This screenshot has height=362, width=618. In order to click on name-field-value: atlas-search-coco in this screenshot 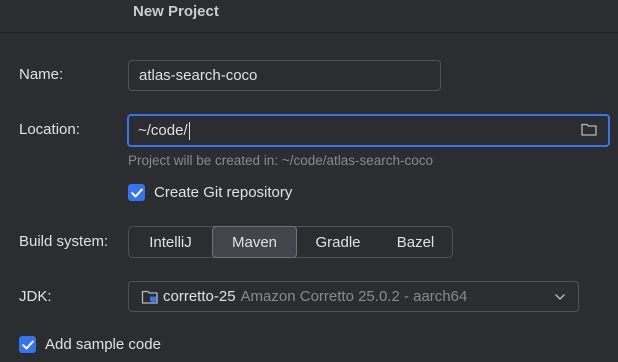, I will do `click(198, 75)`.